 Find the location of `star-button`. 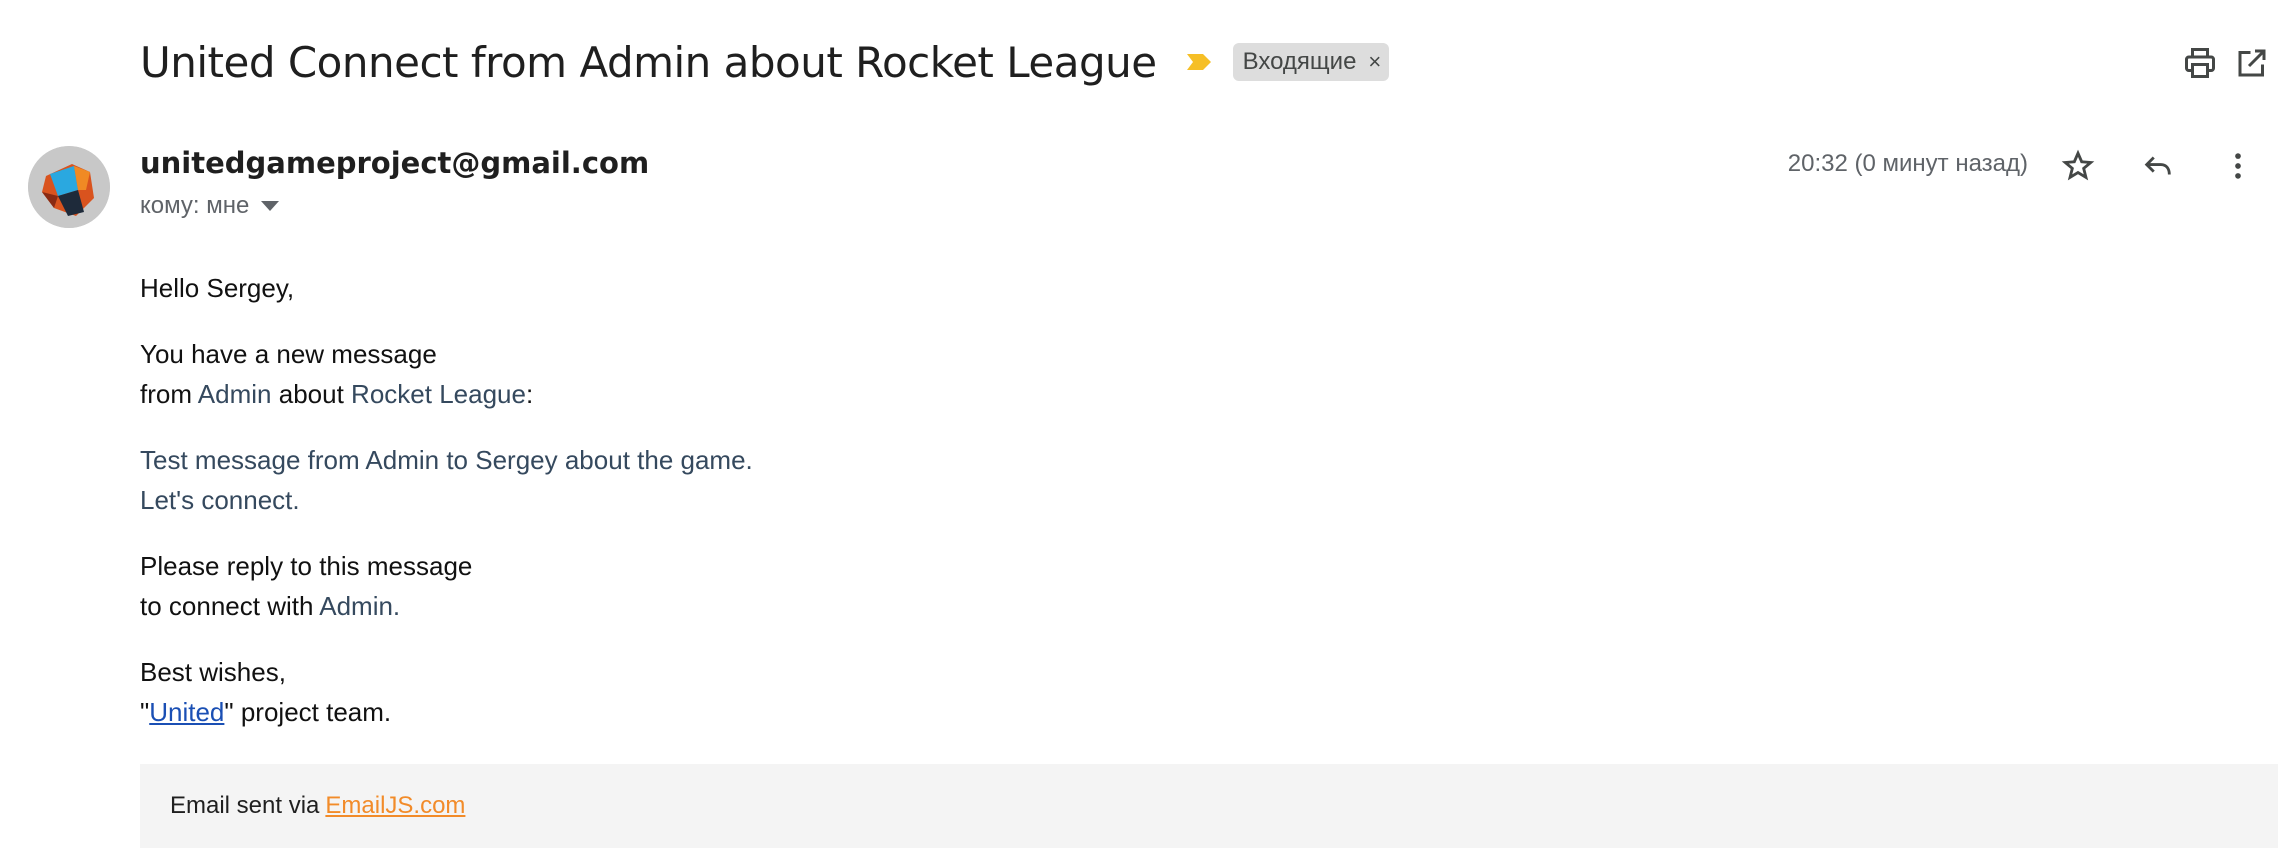

star-button is located at coordinates (2078, 166).